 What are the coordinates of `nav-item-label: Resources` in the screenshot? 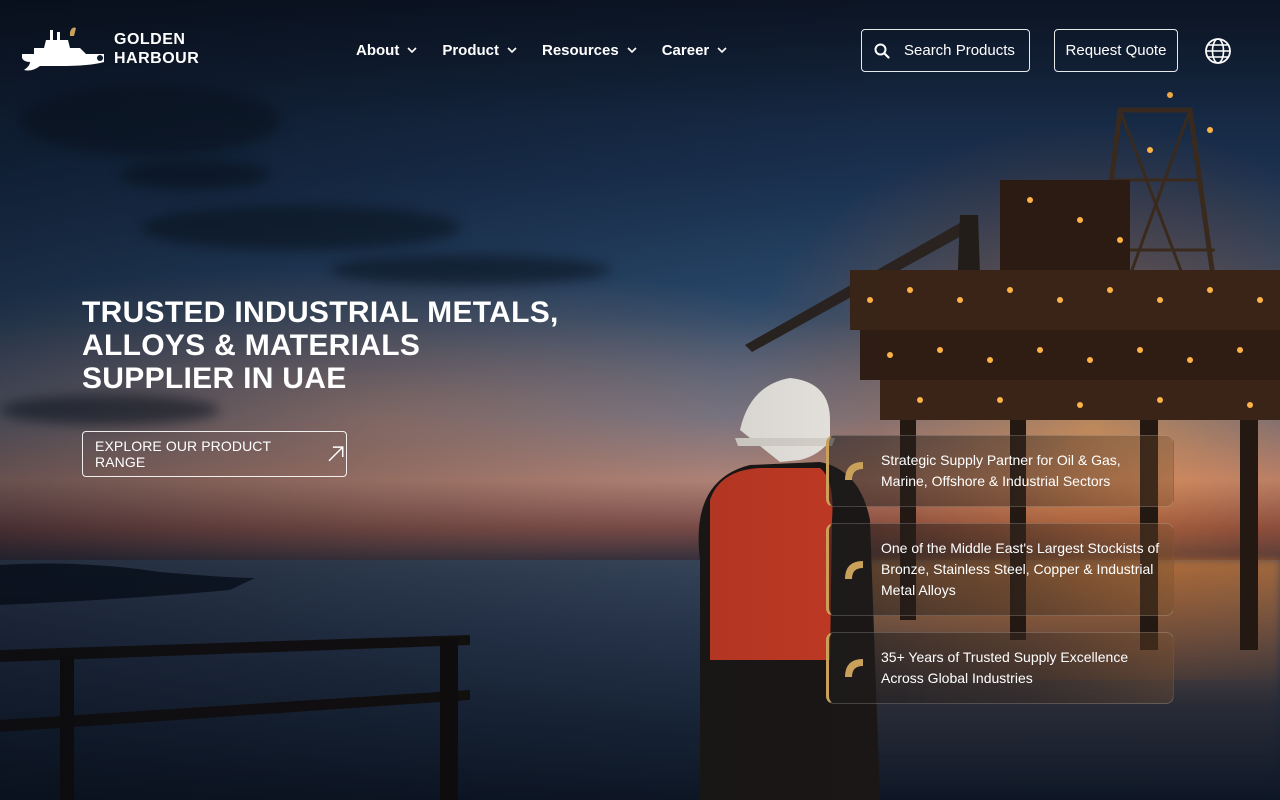 It's located at (580, 50).